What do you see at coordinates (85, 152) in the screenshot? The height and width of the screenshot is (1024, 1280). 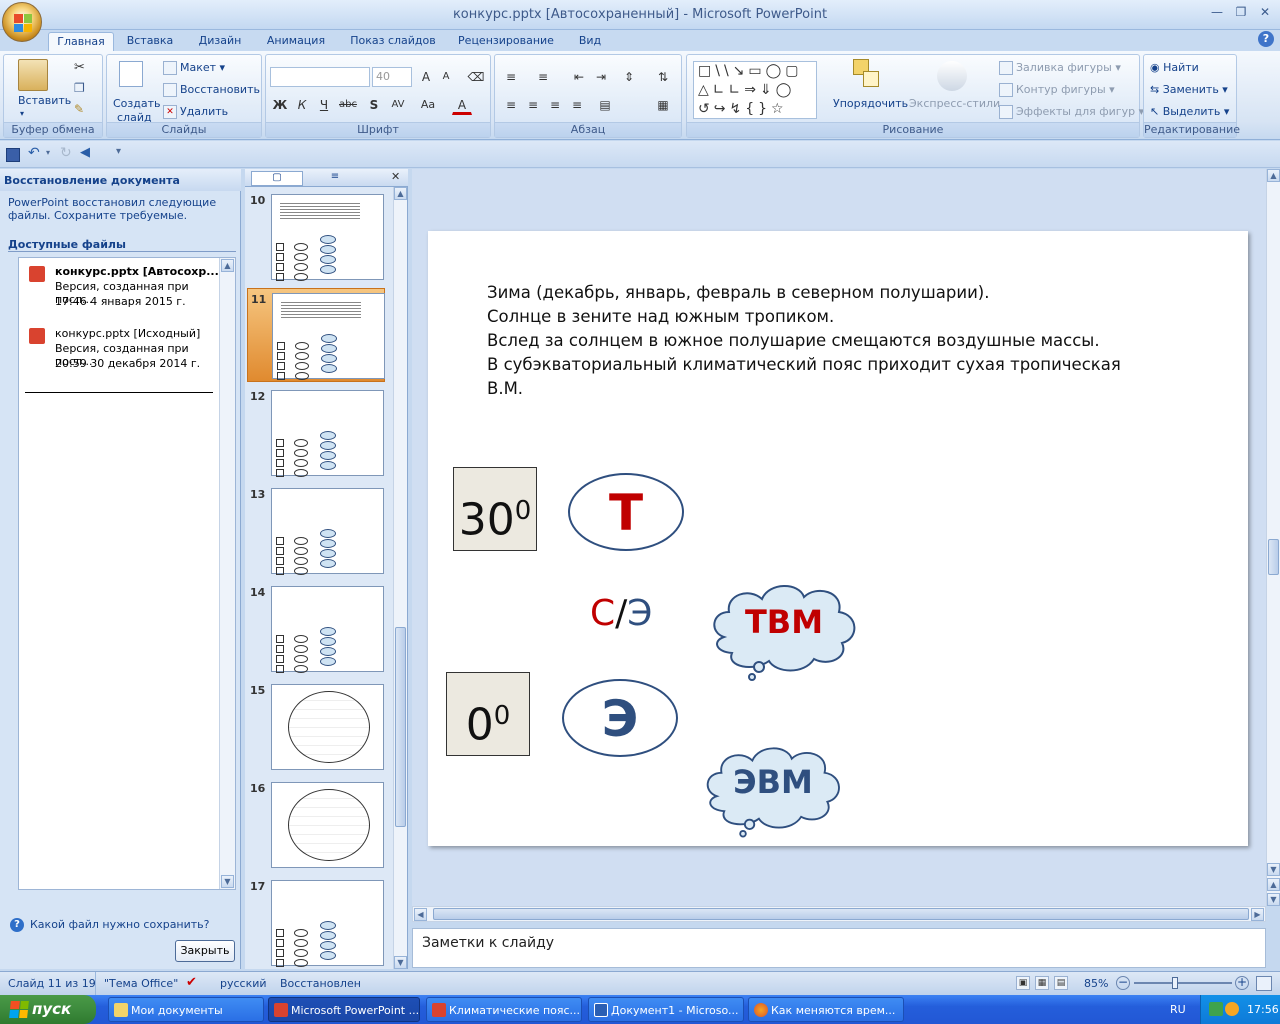 I see `slideshow-icon: ◀` at bounding box center [85, 152].